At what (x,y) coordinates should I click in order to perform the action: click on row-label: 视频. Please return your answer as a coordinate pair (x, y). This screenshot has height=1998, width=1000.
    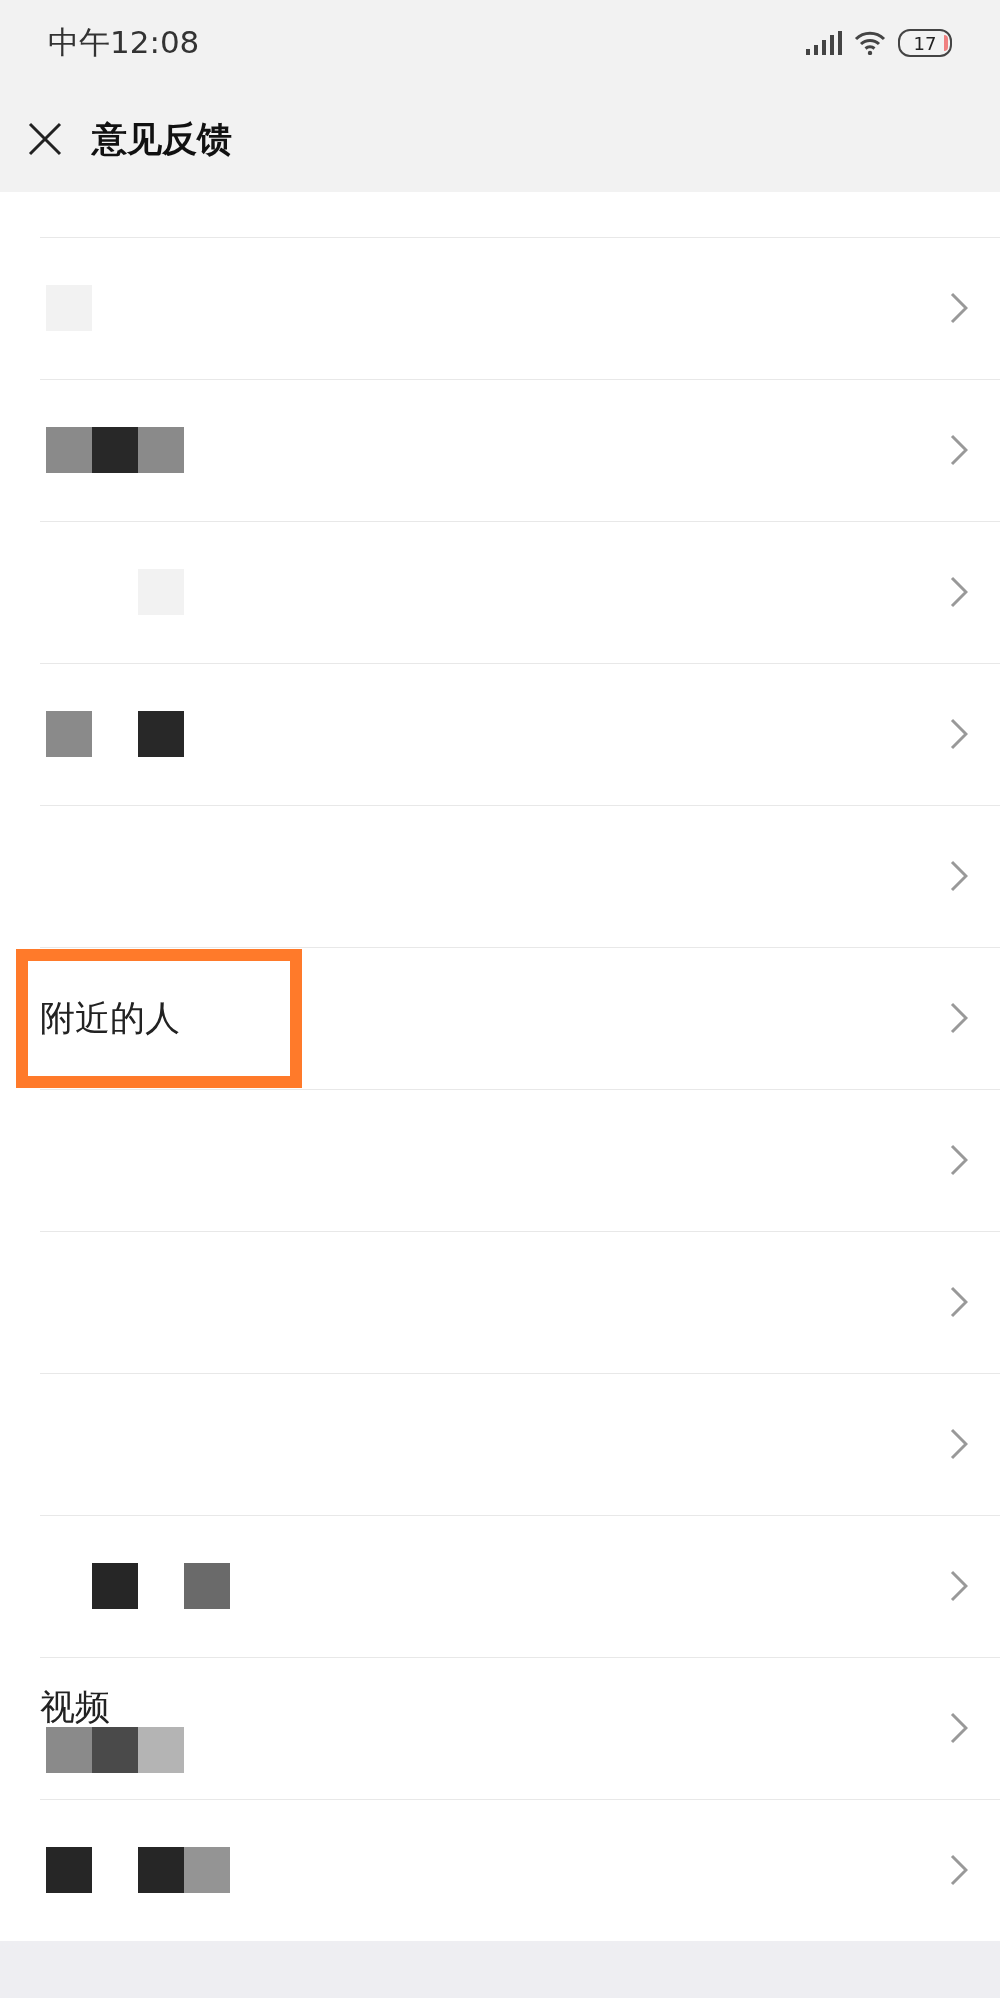
    Looking at the image, I should click on (75, 1707).